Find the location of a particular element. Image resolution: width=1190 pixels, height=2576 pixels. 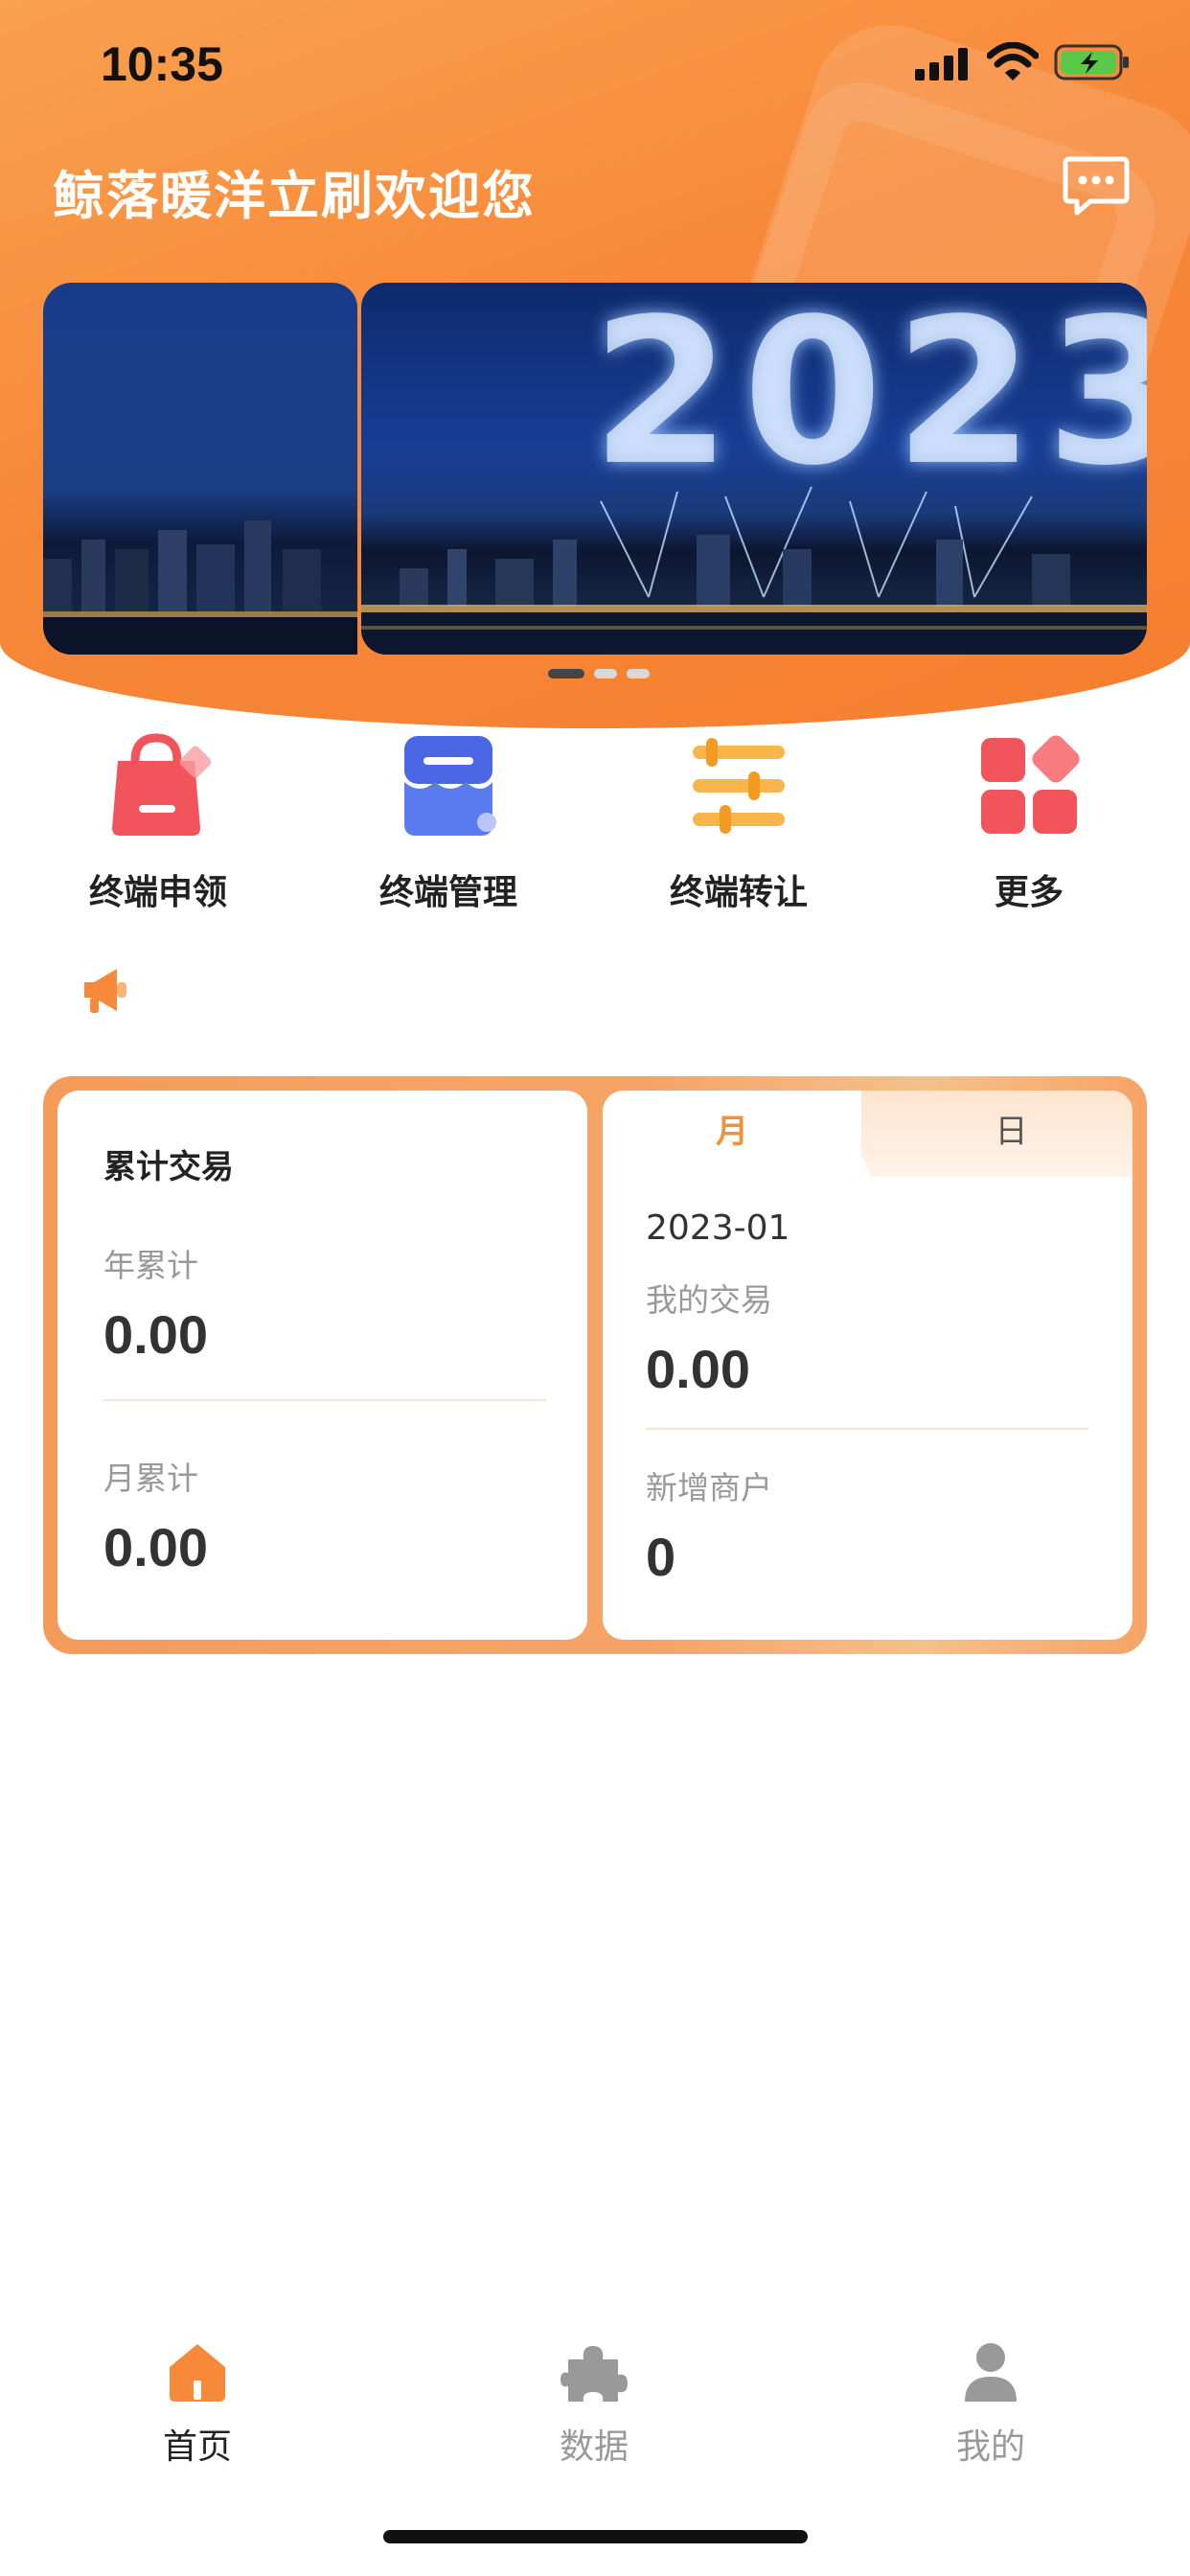

banner-fireworks-text: 2023 is located at coordinates (869, 397).